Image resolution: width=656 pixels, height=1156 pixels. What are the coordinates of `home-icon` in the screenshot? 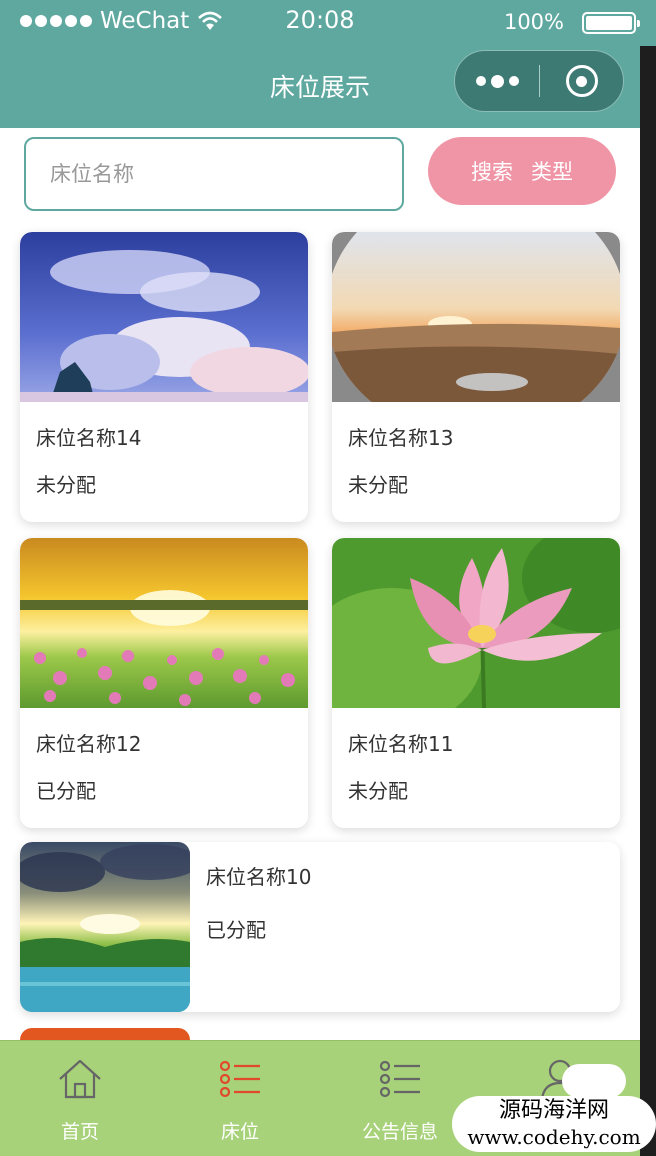 It's located at (80, 1079).